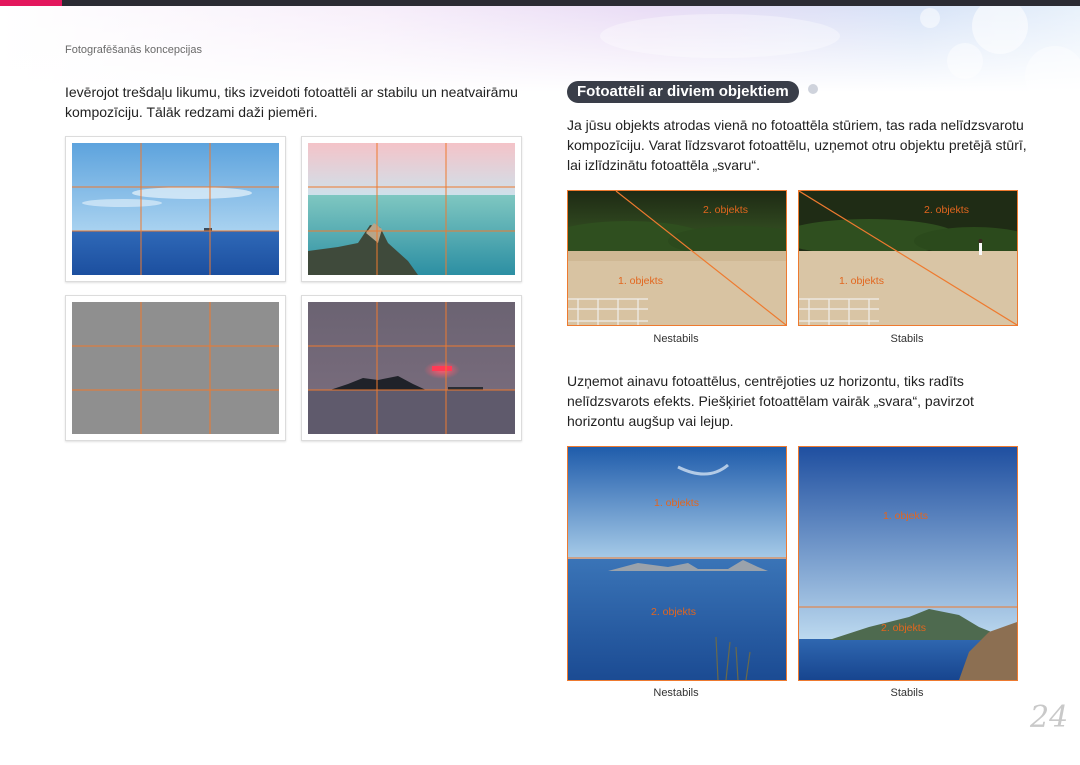 Image resolution: width=1080 pixels, height=765 pixels. Describe the element at coordinates (133, 50) in the screenshot. I see `breadcrumb: Fotografēšanās koncepcijas` at that location.